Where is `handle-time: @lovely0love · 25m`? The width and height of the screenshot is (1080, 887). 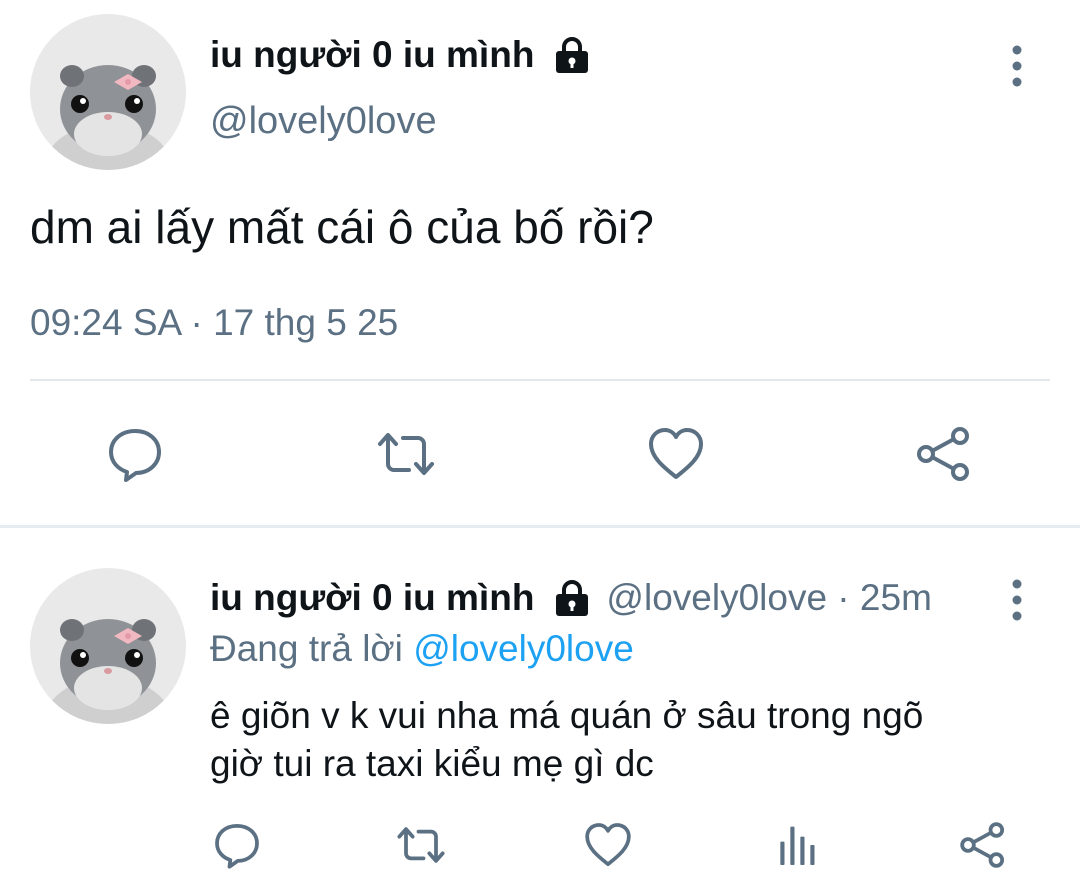 handle-time: @lovely0love · 25m is located at coordinates (768, 598).